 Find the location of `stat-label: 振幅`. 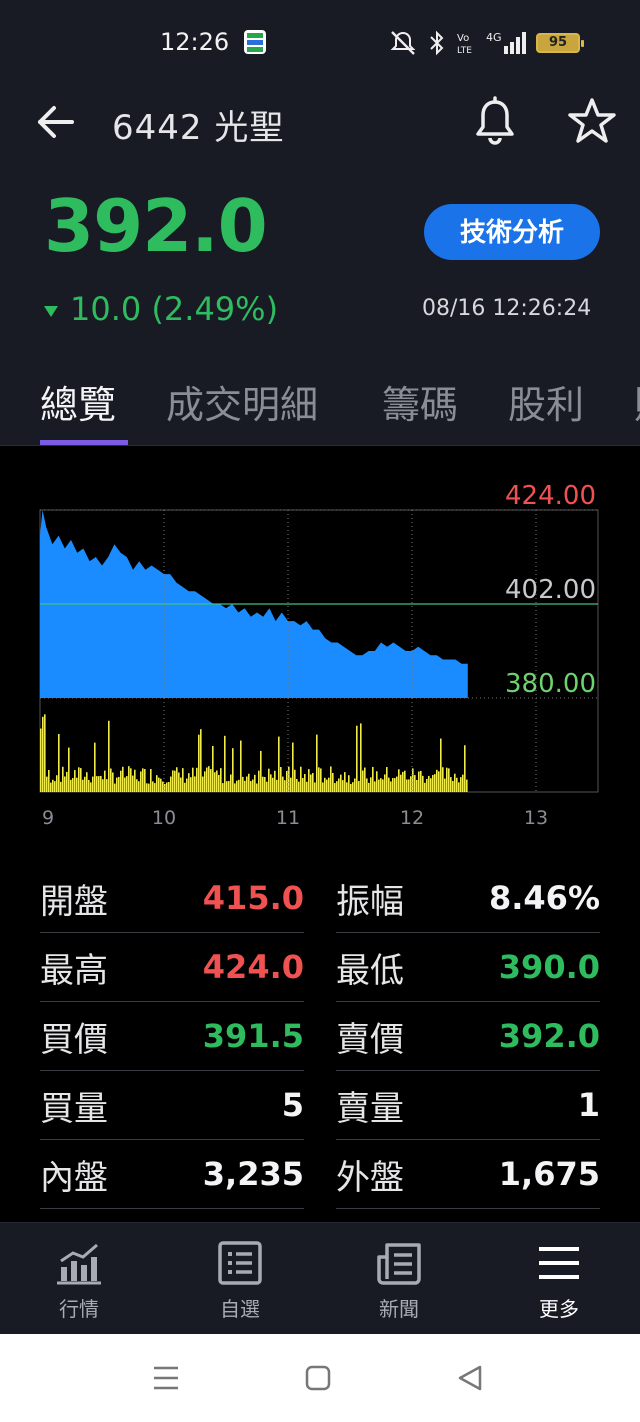

stat-label: 振幅 is located at coordinates (370, 901).